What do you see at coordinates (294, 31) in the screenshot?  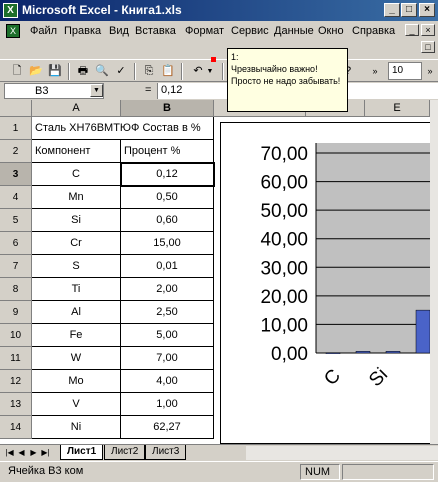 I see `menu-data: Данные` at bounding box center [294, 31].